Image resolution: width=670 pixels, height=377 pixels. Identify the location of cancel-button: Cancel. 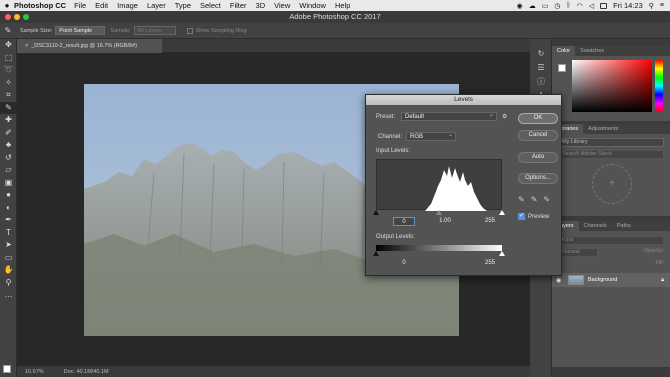
(538, 135).